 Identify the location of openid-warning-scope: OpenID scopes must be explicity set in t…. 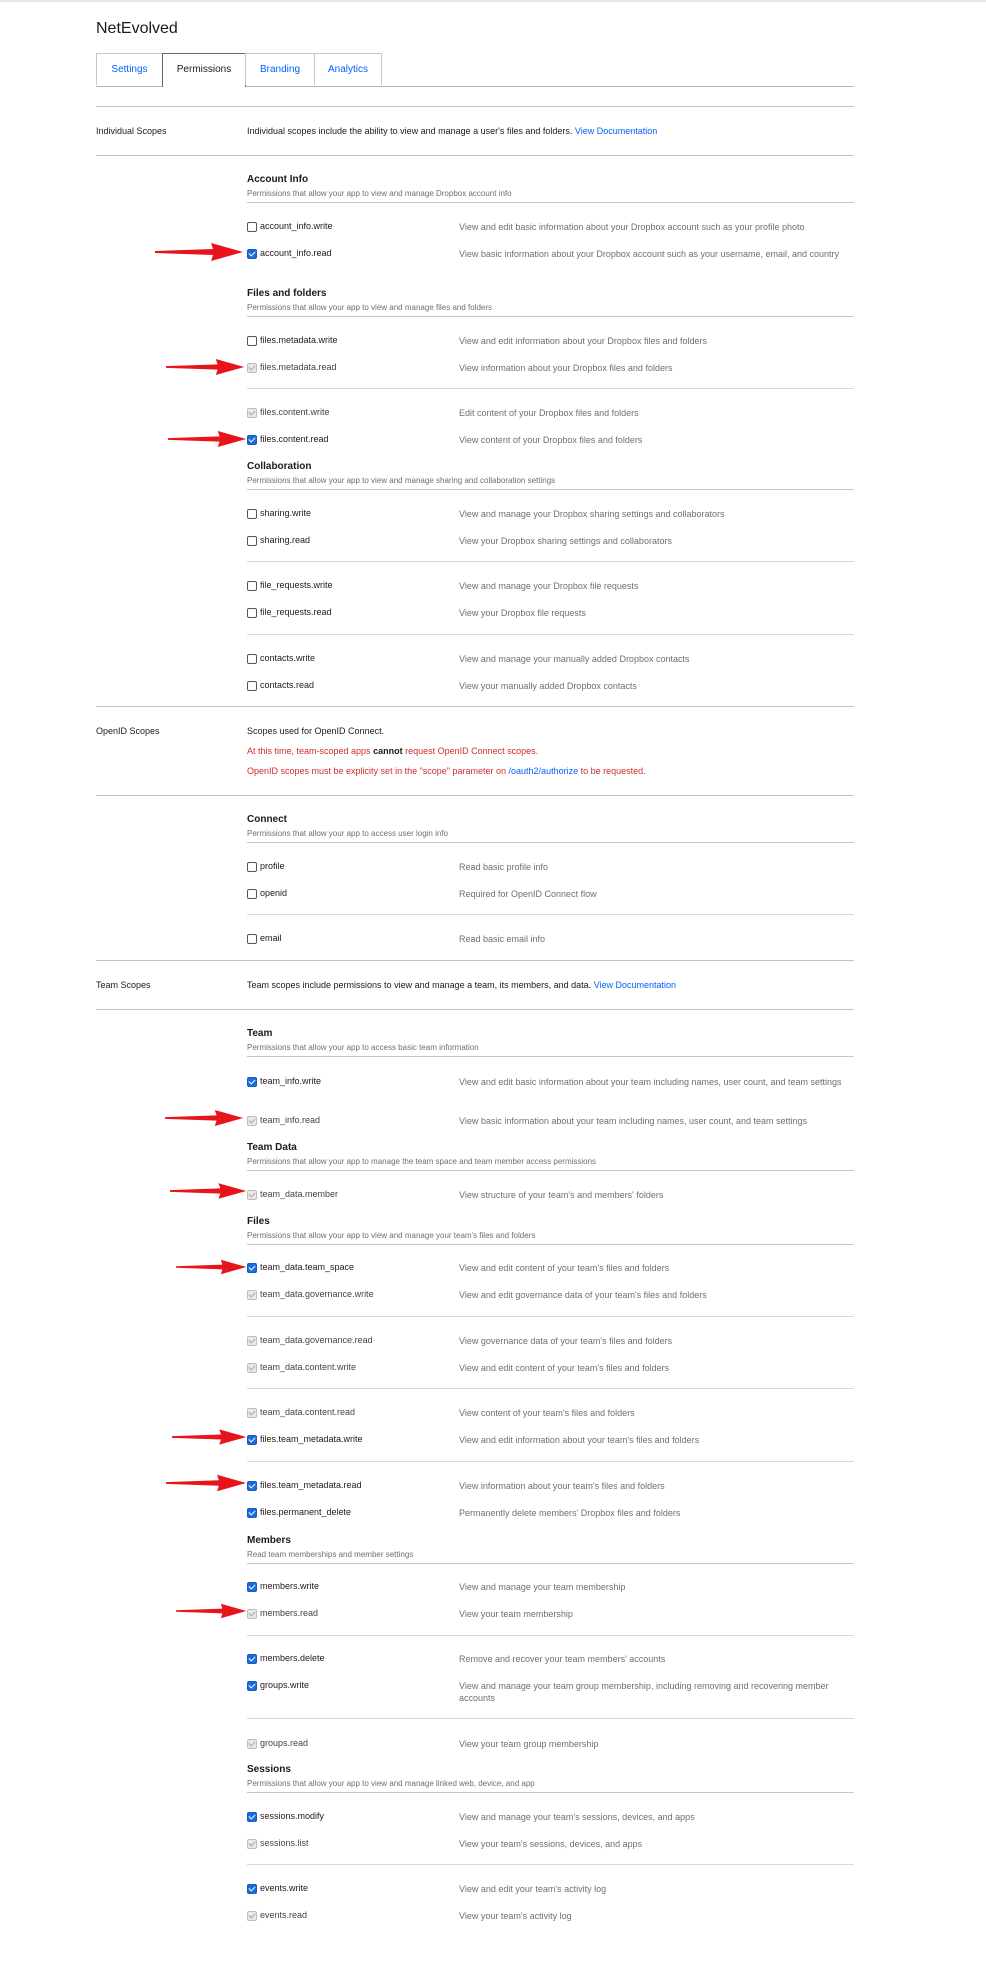
(446, 771).